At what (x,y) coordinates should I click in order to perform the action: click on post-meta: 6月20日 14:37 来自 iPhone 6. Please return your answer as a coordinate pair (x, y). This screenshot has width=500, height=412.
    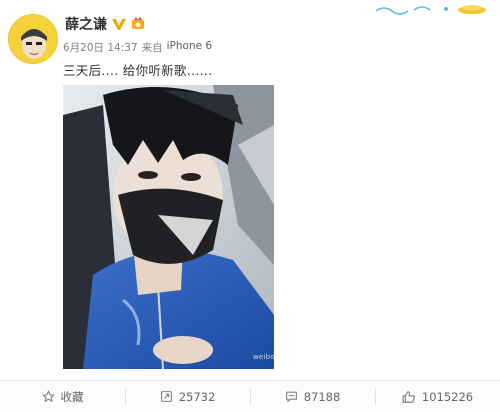
    Looking at the image, I should click on (137, 47).